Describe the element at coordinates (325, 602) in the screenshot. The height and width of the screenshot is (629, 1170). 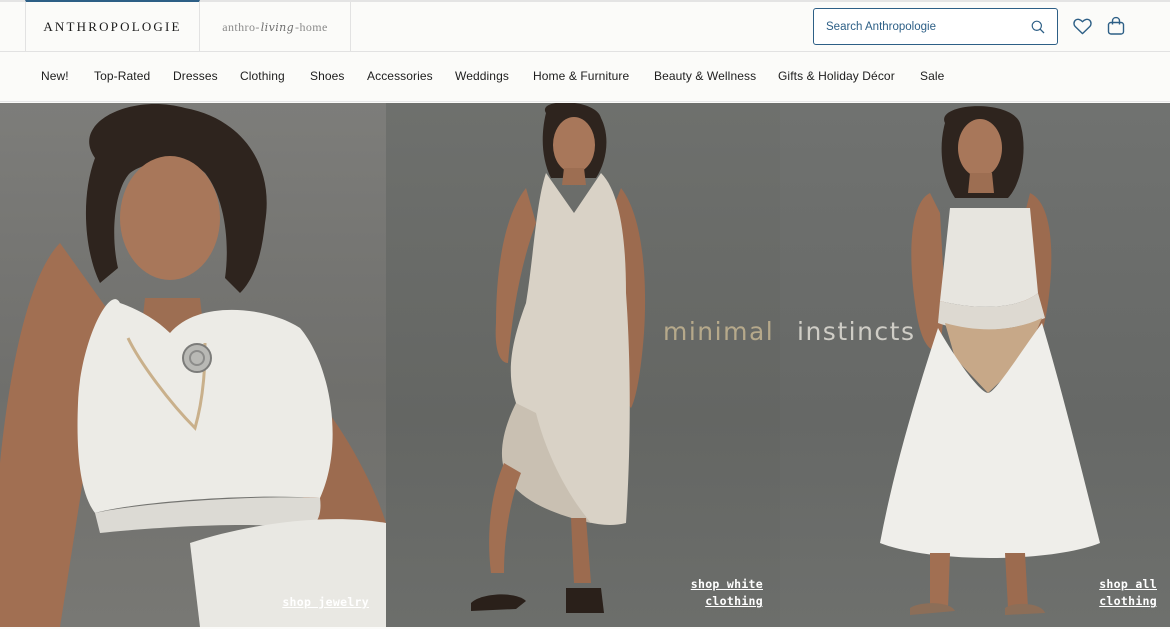
I see `shop-jewelry-link: shop jewelry` at that location.